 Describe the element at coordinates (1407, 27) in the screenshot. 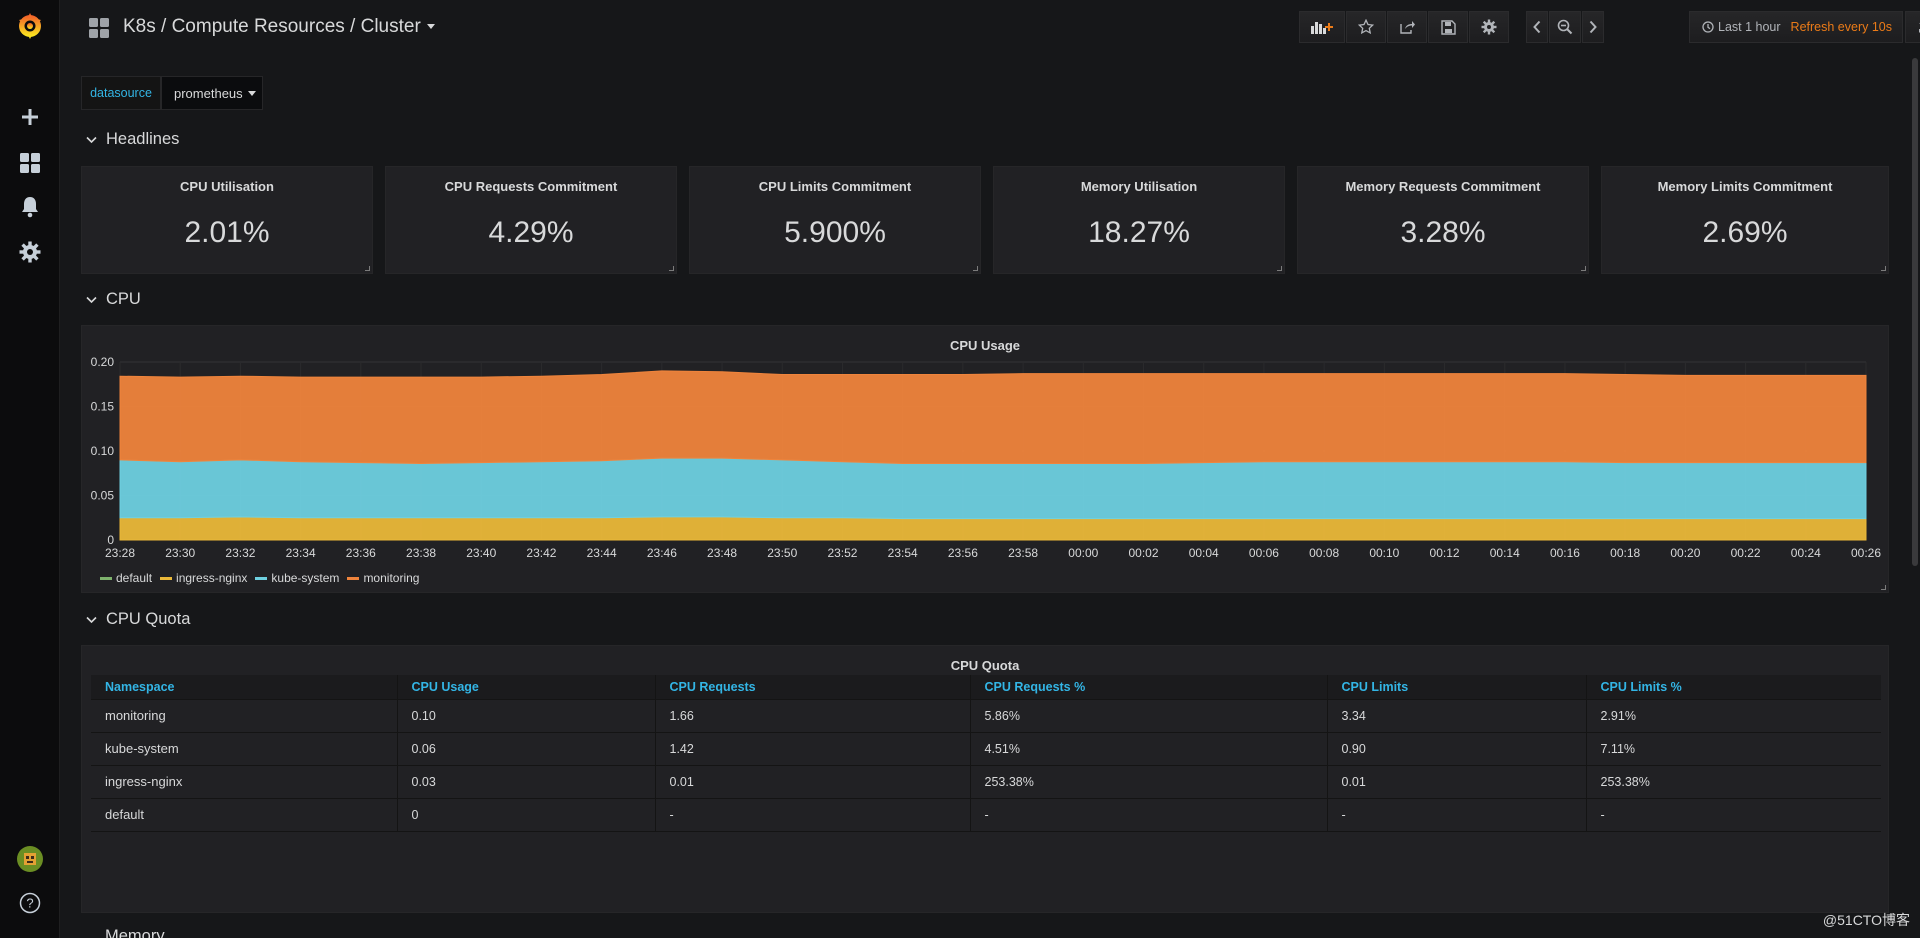

I see `share-button` at that location.